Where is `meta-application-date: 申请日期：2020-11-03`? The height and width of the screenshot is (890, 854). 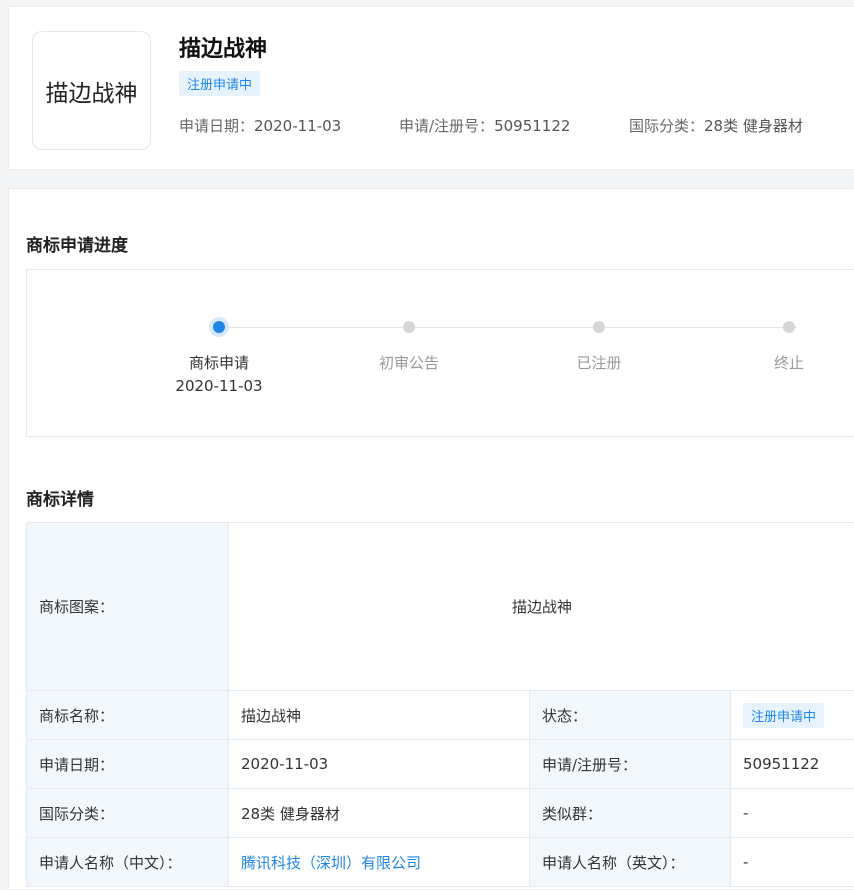 meta-application-date: 申请日期：2020-11-03 is located at coordinates (260, 125).